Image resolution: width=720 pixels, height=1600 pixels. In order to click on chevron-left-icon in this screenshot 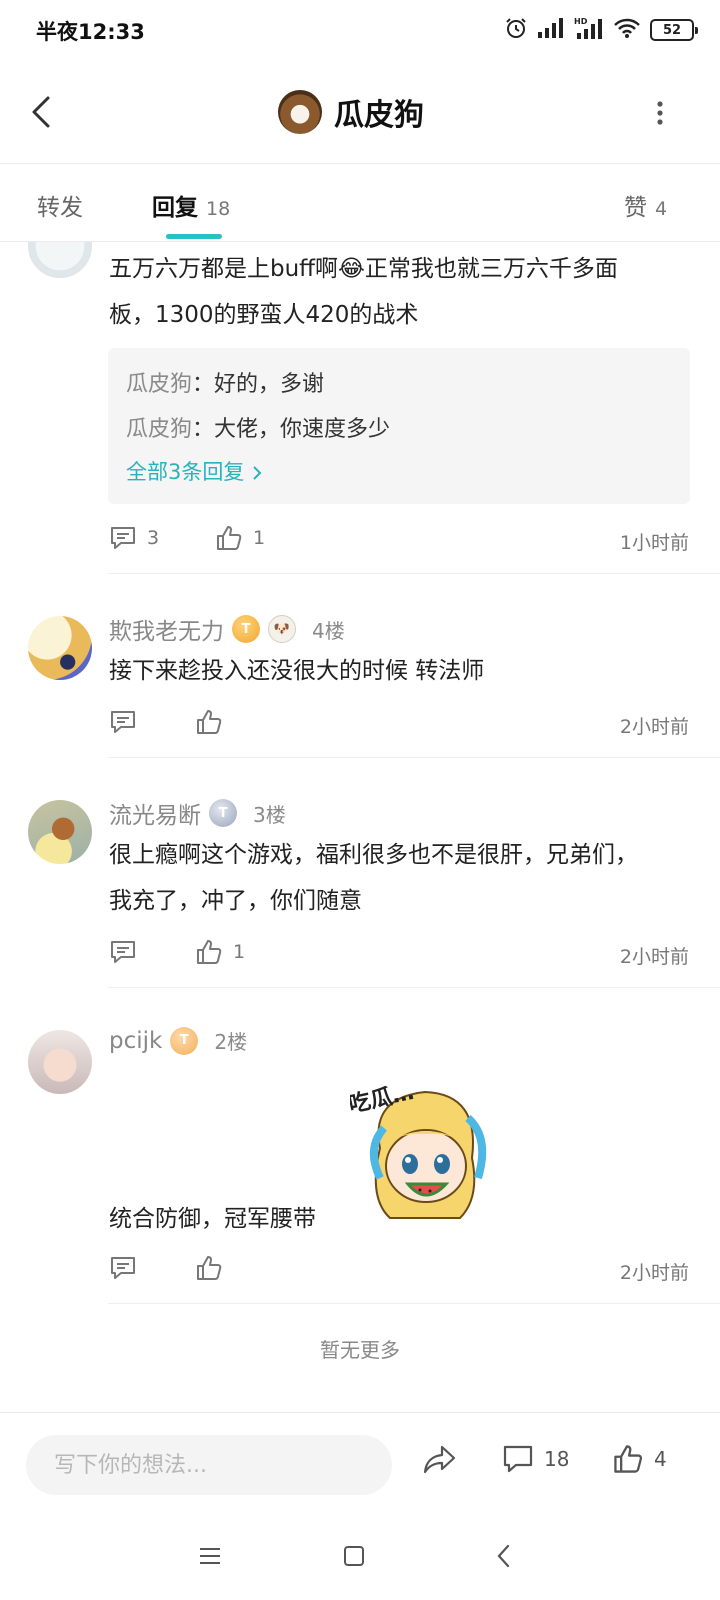, I will do `click(41, 112)`.